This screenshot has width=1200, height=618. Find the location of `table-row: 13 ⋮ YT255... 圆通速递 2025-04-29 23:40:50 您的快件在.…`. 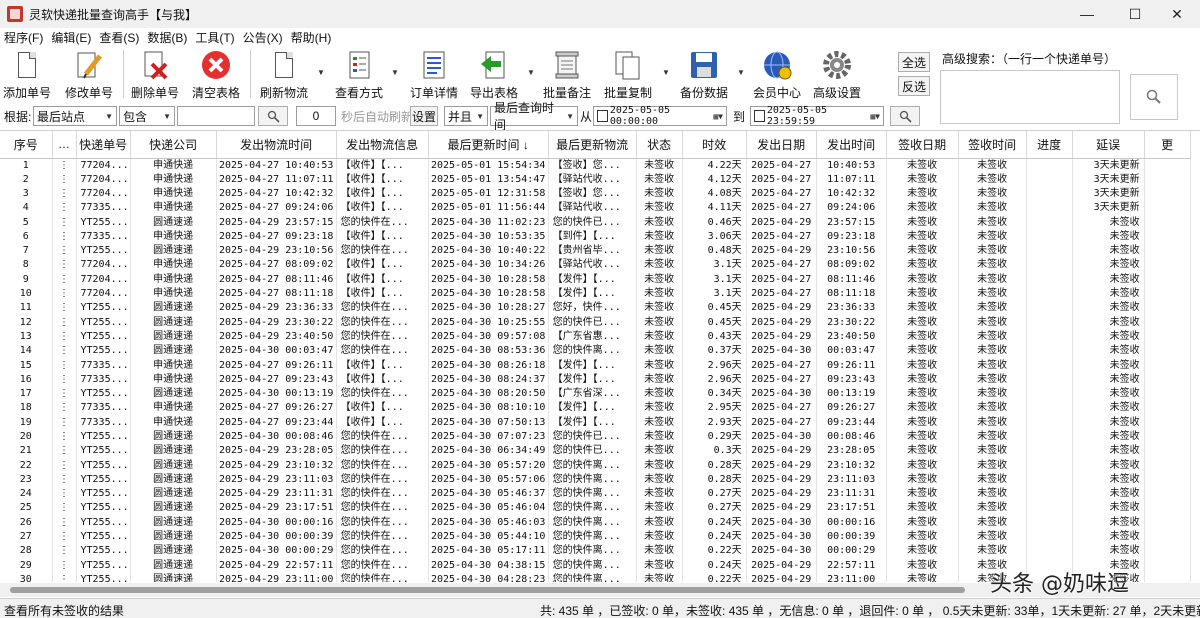

table-row: 13 ⋮ YT255... 圆通速递 2025-04-29 23:40:50 您的快件在.… is located at coordinates (595, 337).